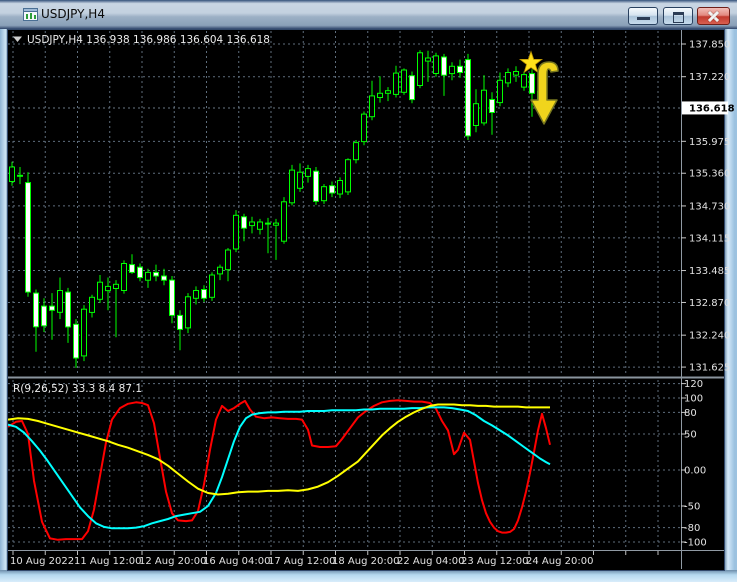 The height and width of the screenshot is (582, 737). Describe the element at coordinates (709, 303) in the screenshot. I see `price-axis-label: 132.870` at that location.